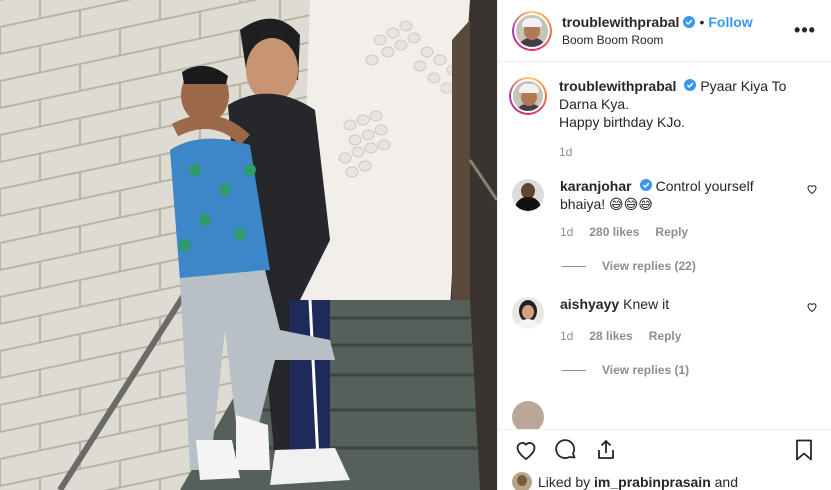 The image size is (831, 490). What do you see at coordinates (804, 450) in the screenshot?
I see `bookmark-icon` at bounding box center [804, 450].